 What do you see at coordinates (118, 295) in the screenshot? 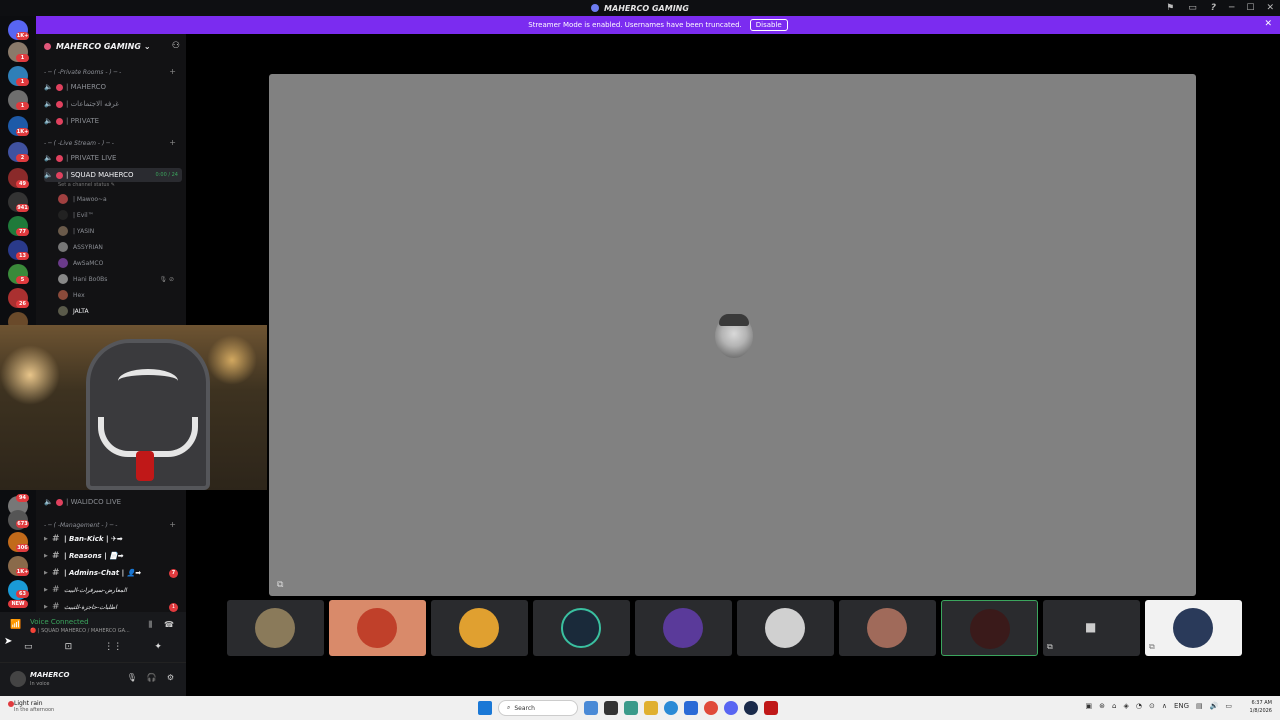
I see `voice-member: Hex` at bounding box center [118, 295].